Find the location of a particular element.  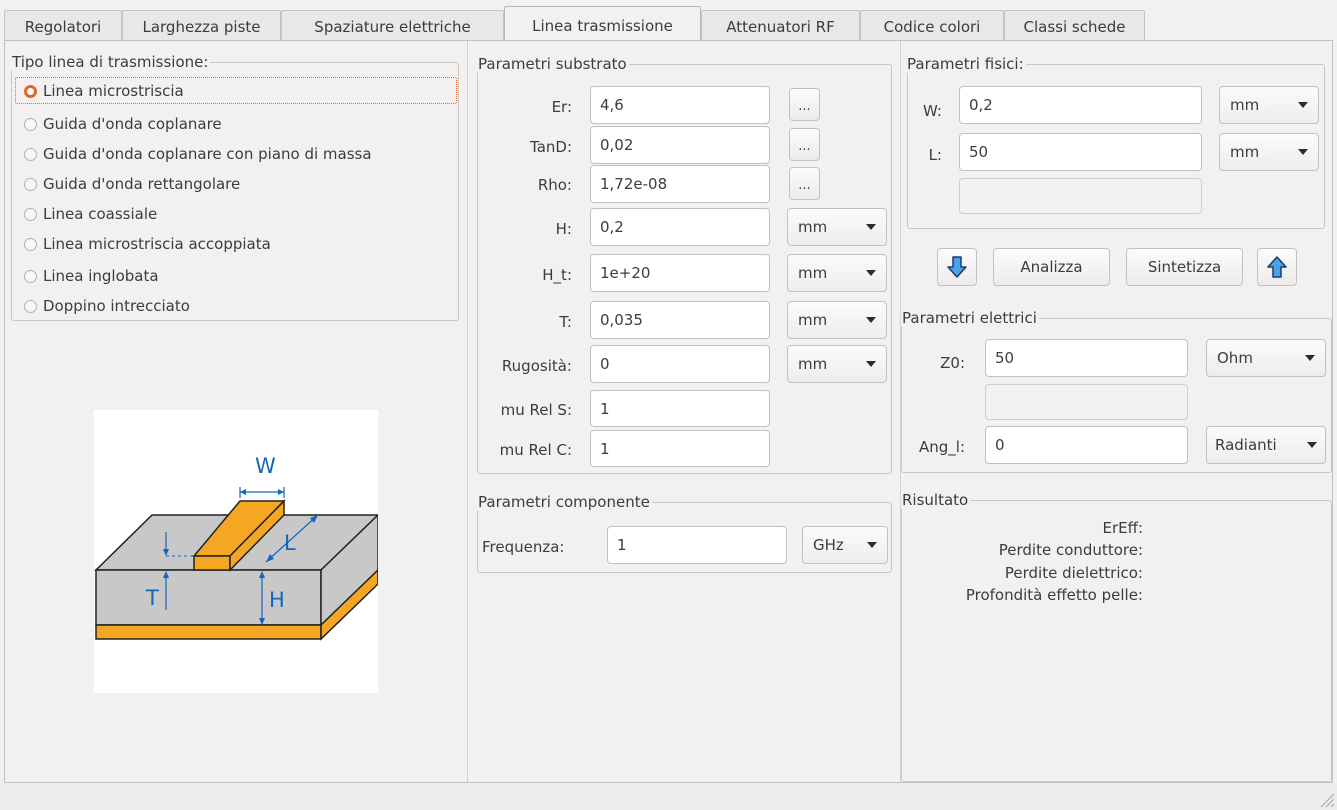

rough-label: Rugosità: is located at coordinates (536, 366).